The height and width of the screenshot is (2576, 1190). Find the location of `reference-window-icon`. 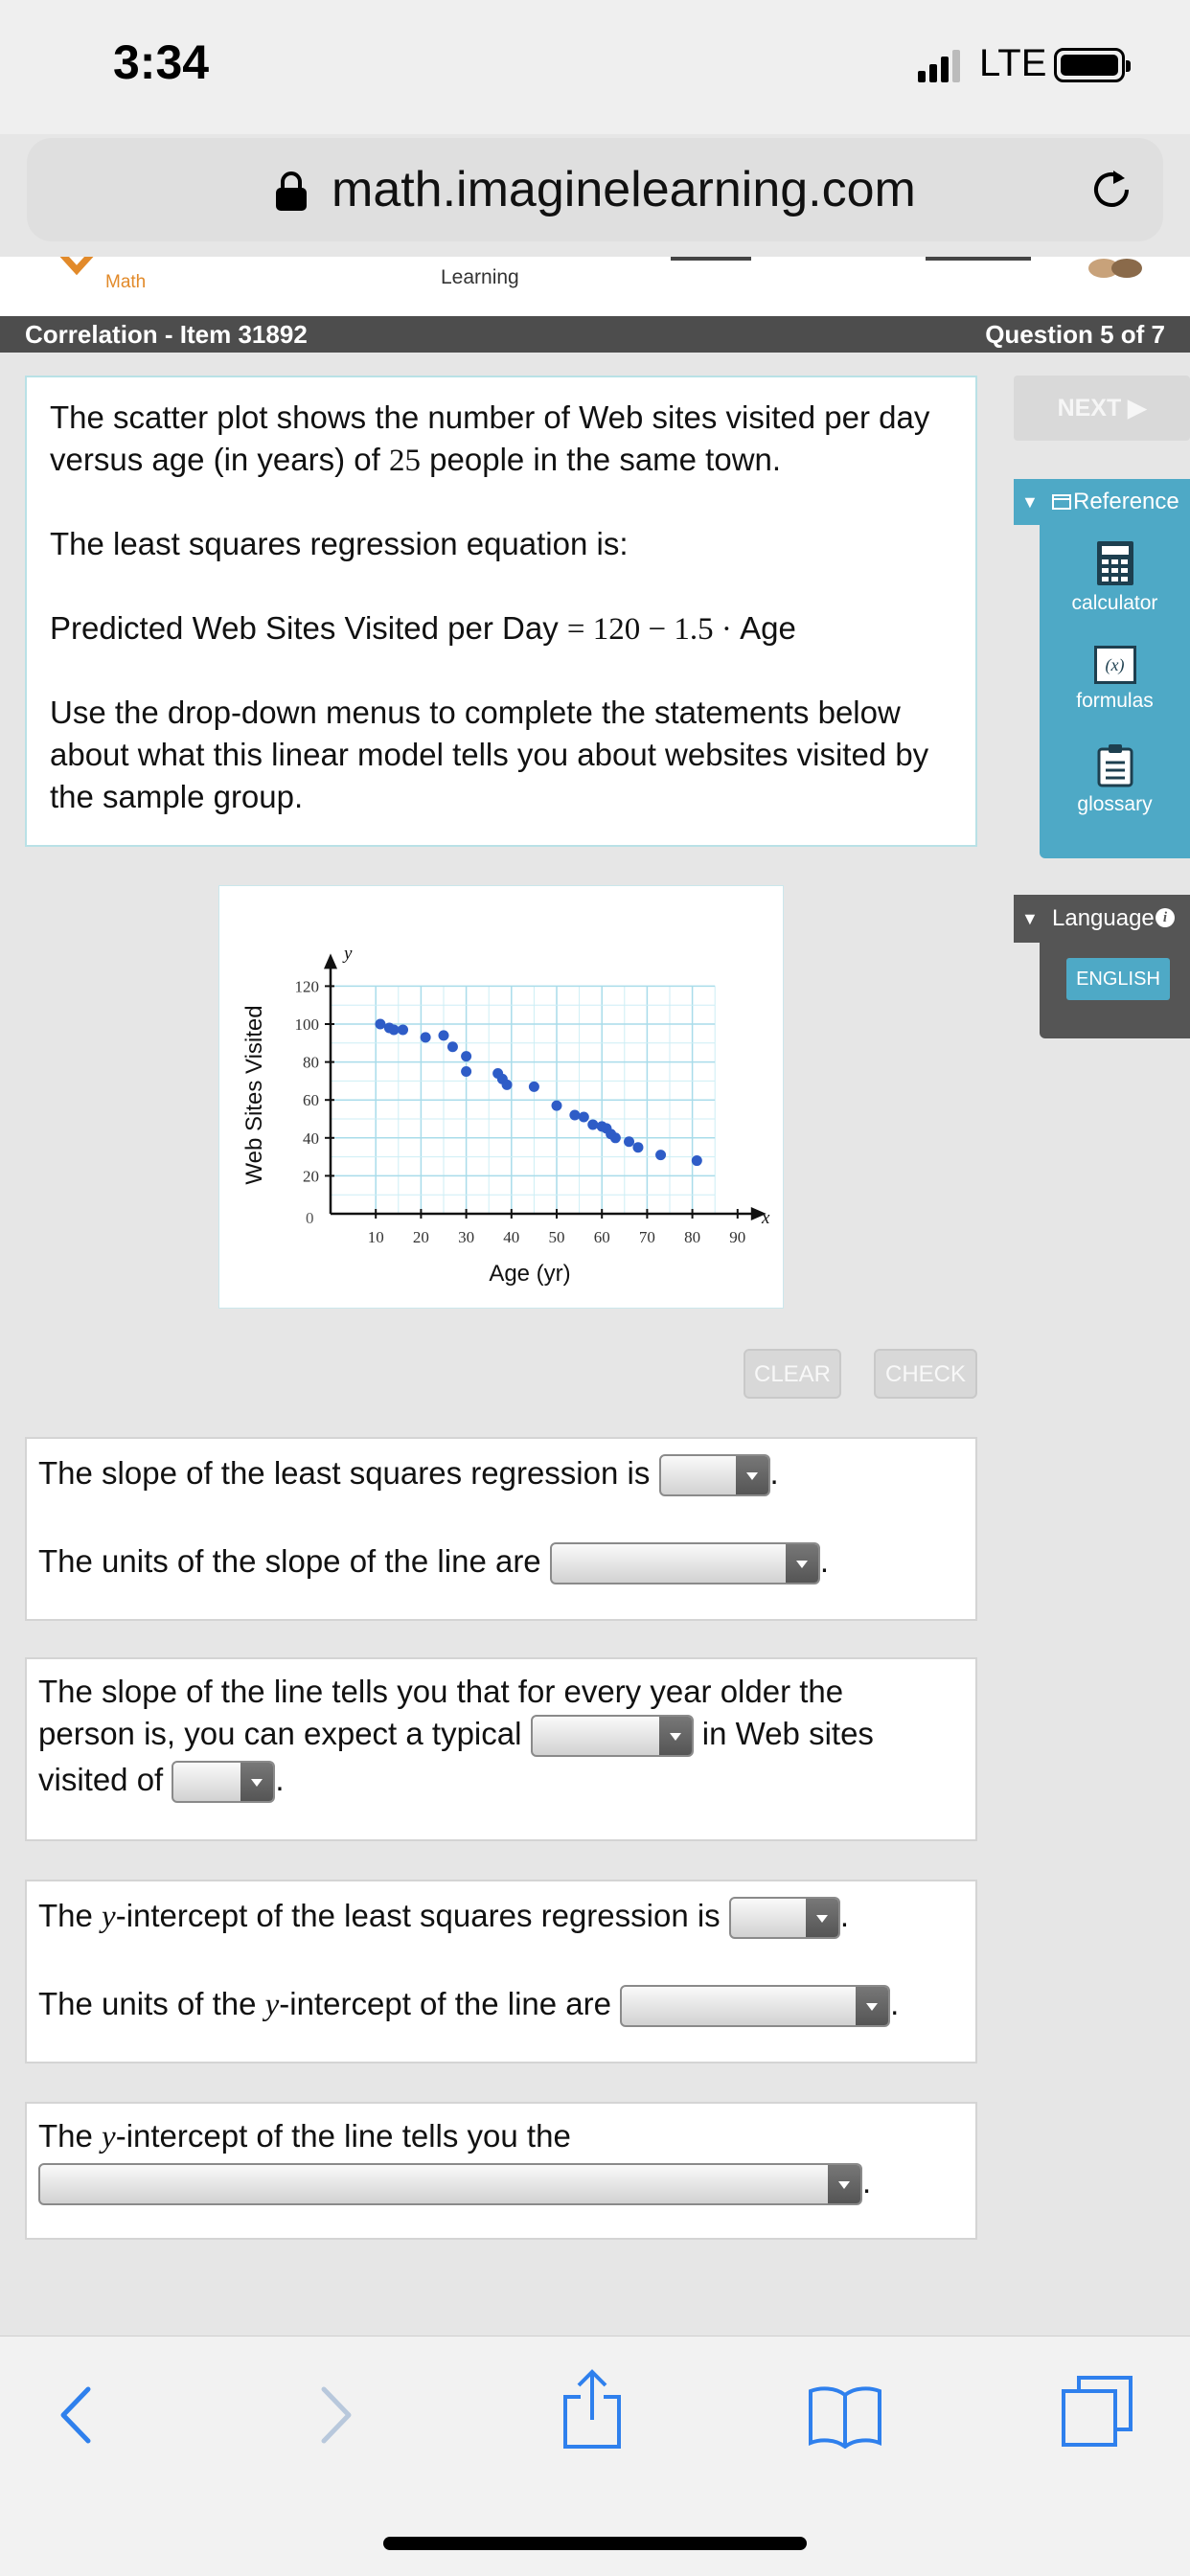

reference-window-icon is located at coordinates (1062, 502).